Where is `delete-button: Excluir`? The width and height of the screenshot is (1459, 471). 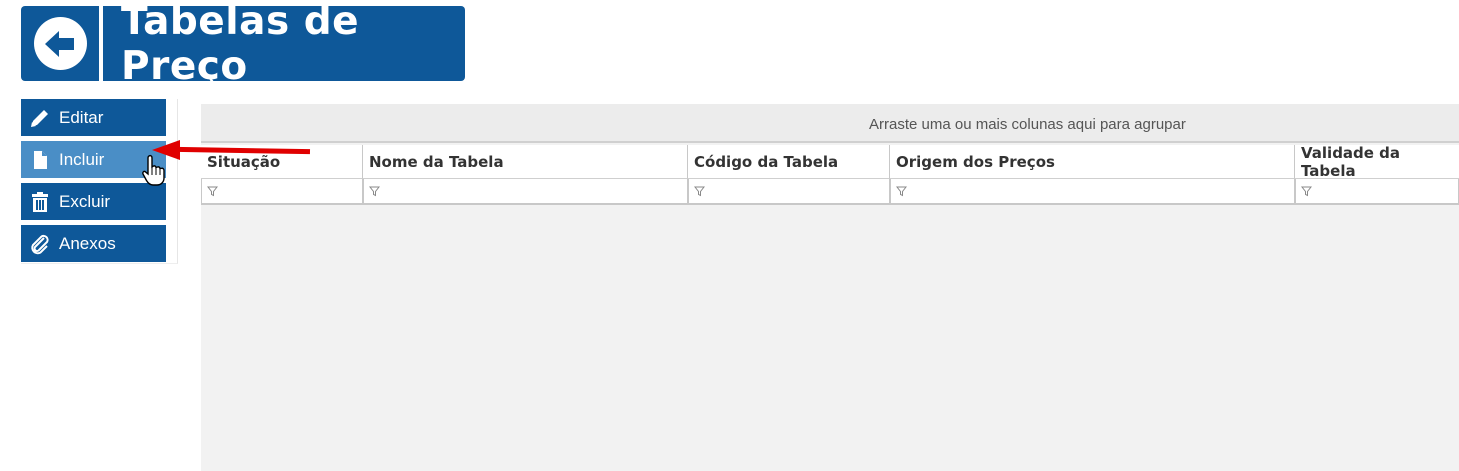
delete-button: Excluir is located at coordinates (93, 201).